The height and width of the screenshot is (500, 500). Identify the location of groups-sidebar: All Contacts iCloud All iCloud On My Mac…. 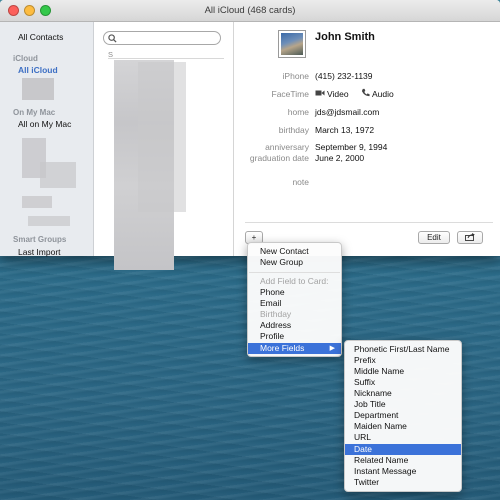
(47, 139).